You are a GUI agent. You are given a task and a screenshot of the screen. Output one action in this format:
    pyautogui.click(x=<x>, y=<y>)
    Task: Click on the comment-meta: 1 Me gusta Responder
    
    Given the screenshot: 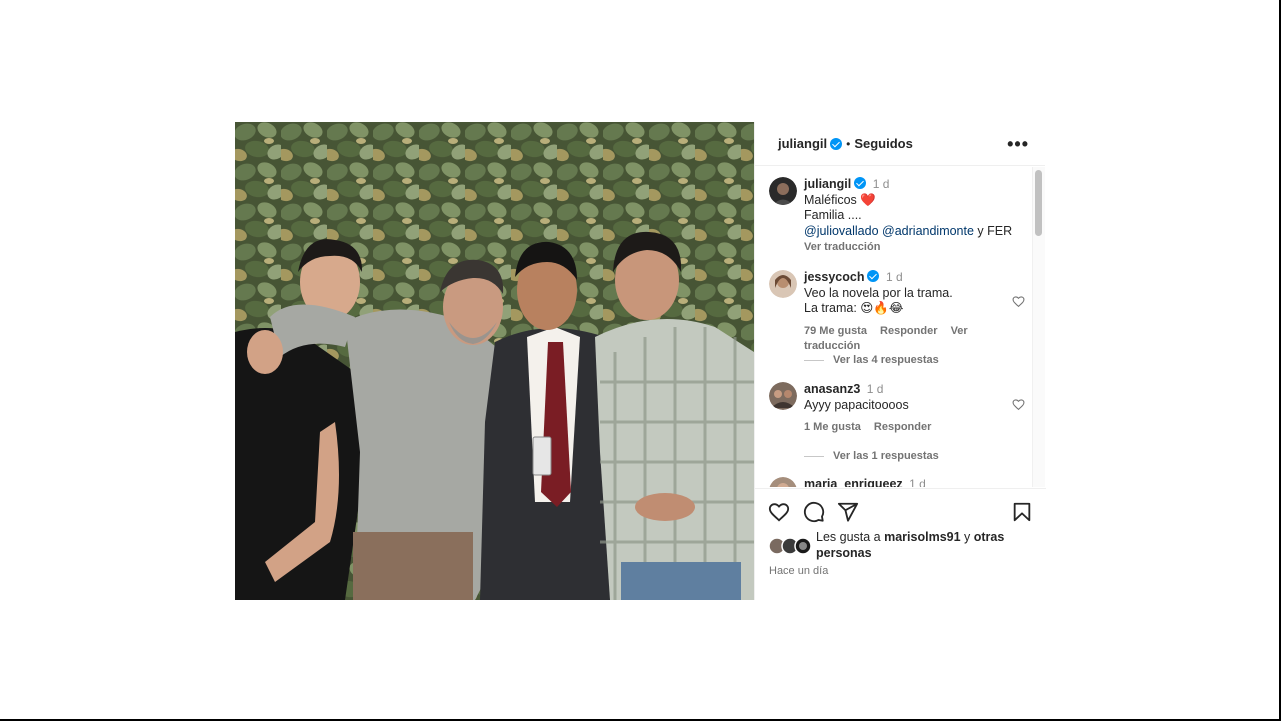 What is the action you would take?
    pyautogui.click(x=914, y=428)
    